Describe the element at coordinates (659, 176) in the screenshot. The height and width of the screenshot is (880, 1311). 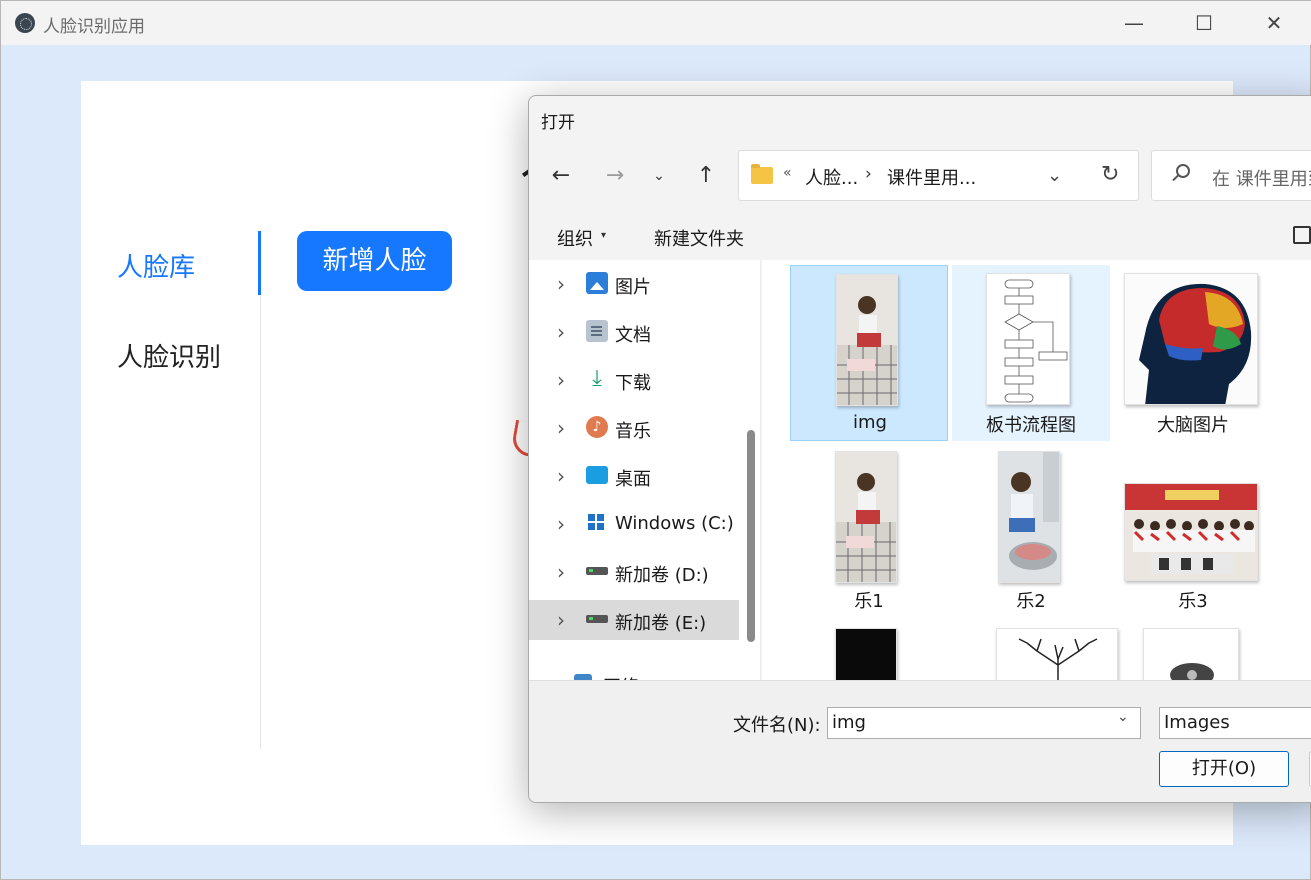
I see `recent-locations-button: ⌄` at that location.